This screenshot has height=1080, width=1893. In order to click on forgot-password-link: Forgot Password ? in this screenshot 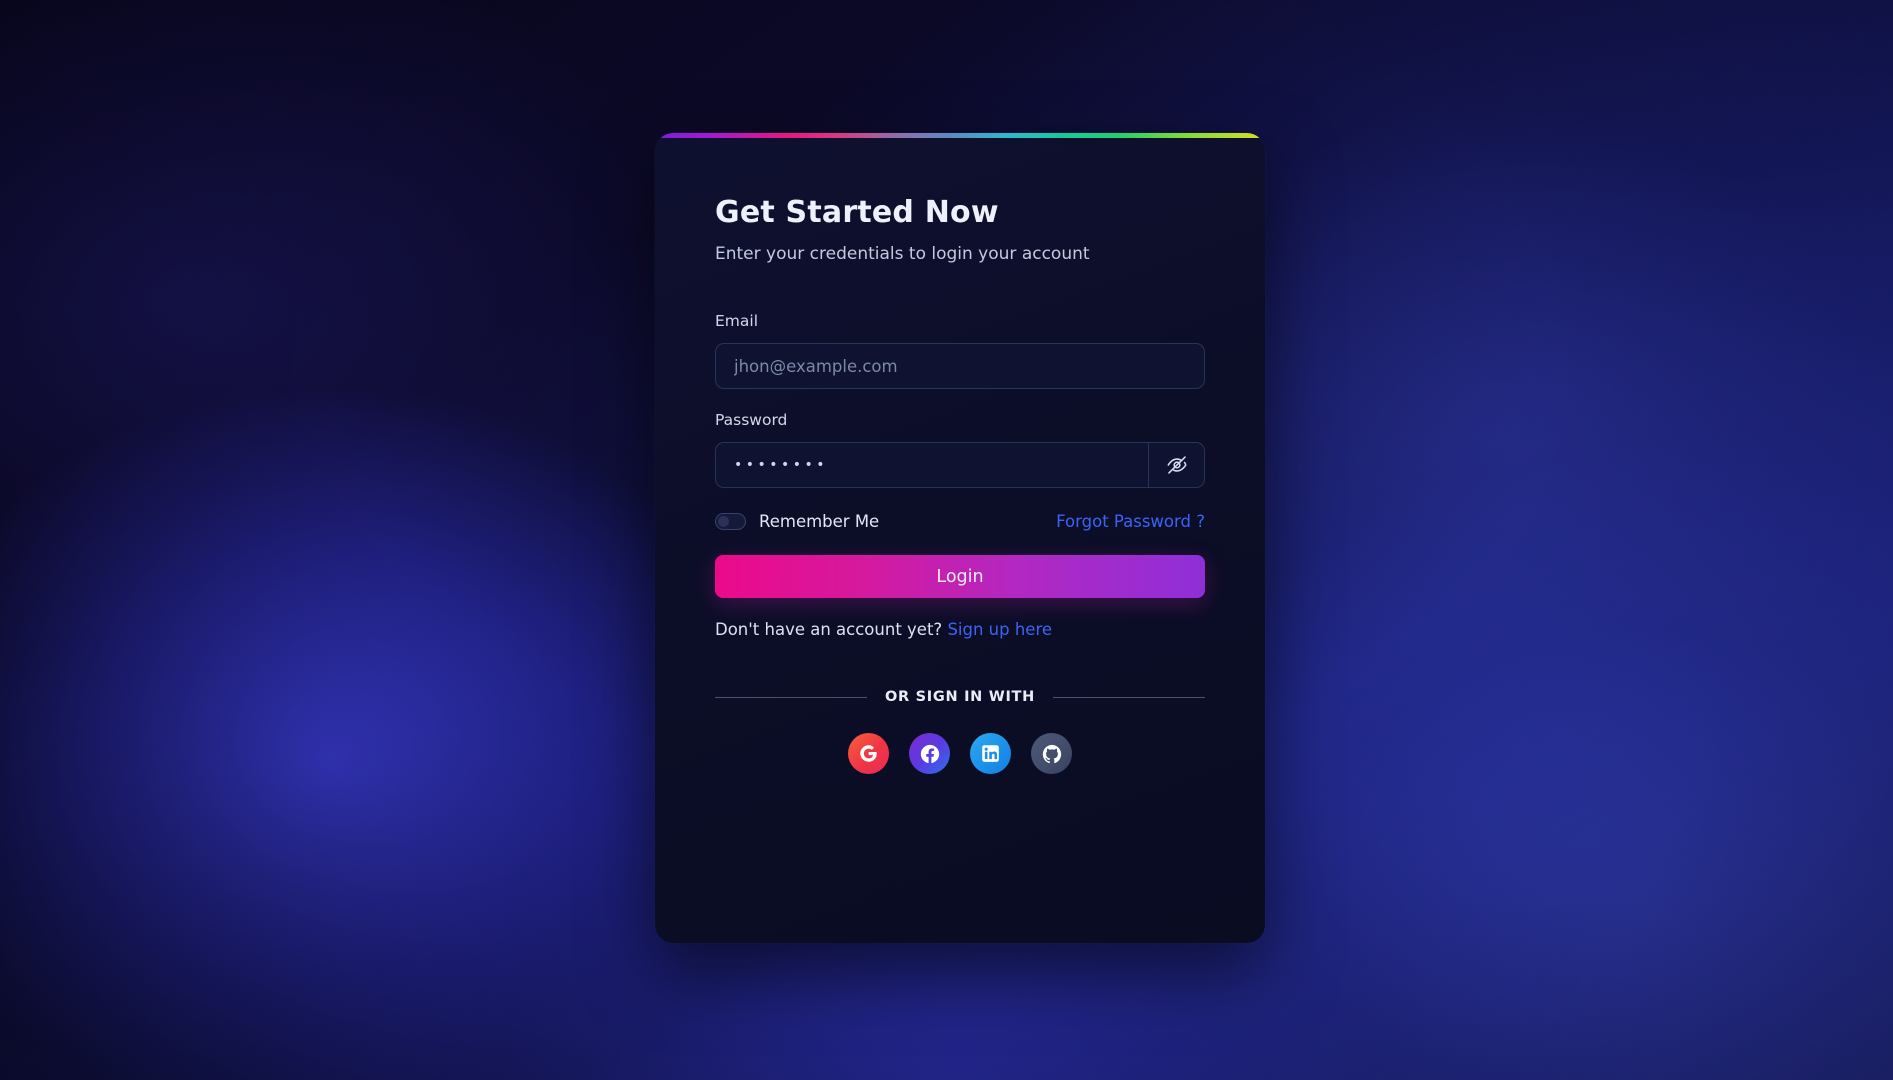, I will do `click(1130, 521)`.